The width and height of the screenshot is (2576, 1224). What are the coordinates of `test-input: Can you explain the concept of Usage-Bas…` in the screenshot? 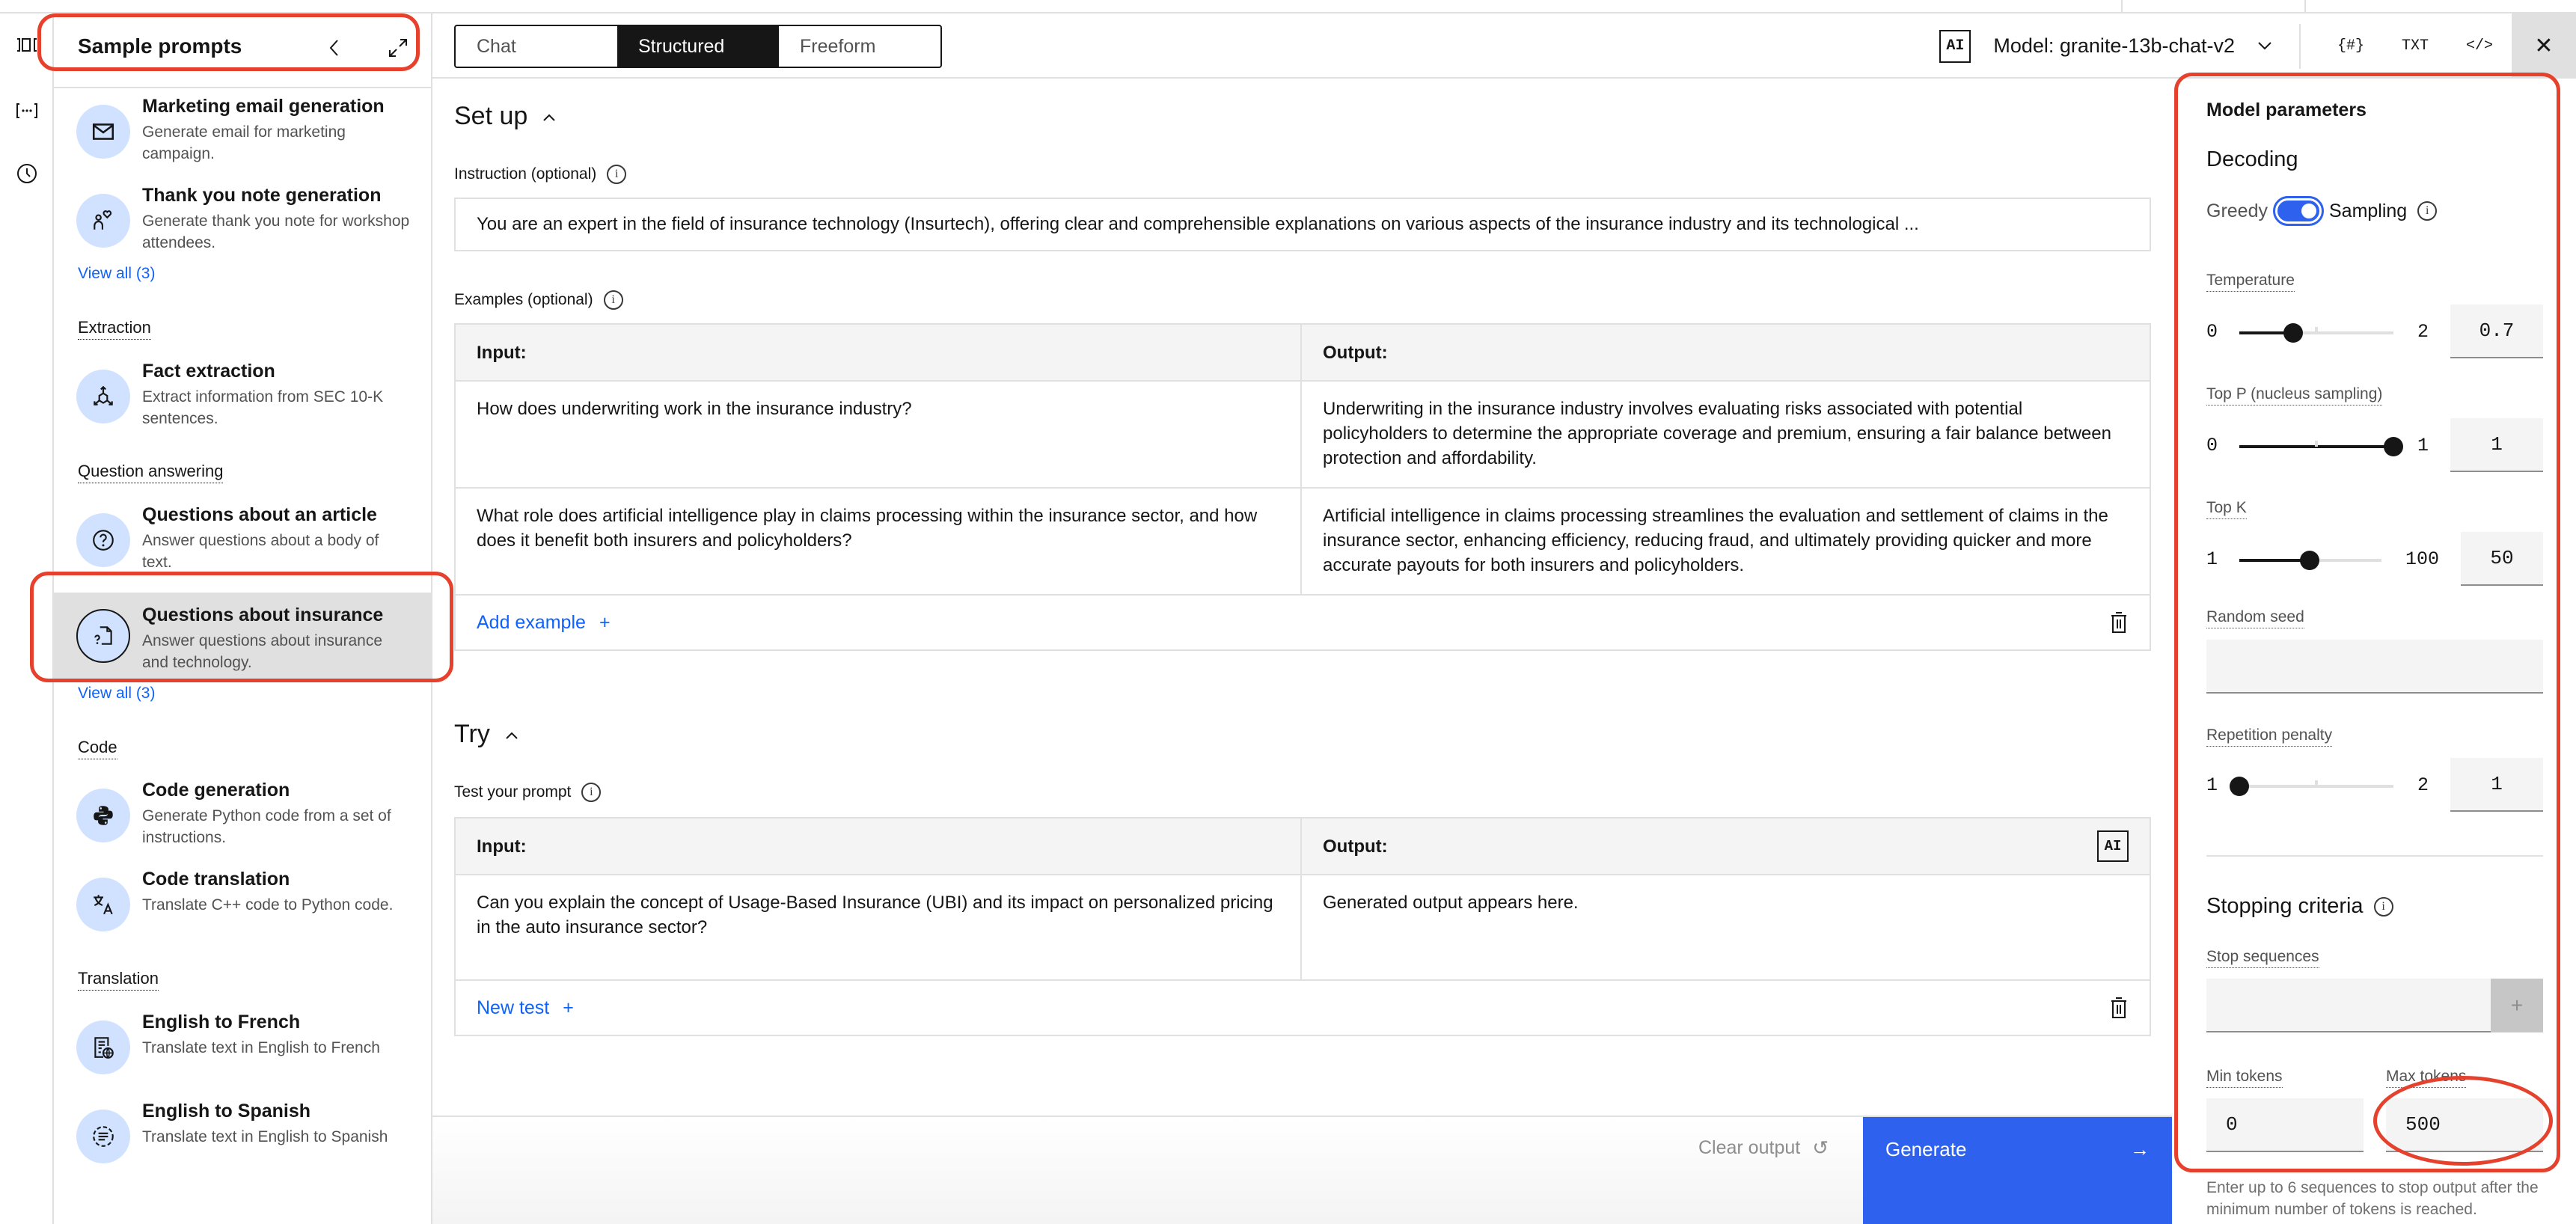 It's located at (879, 927).